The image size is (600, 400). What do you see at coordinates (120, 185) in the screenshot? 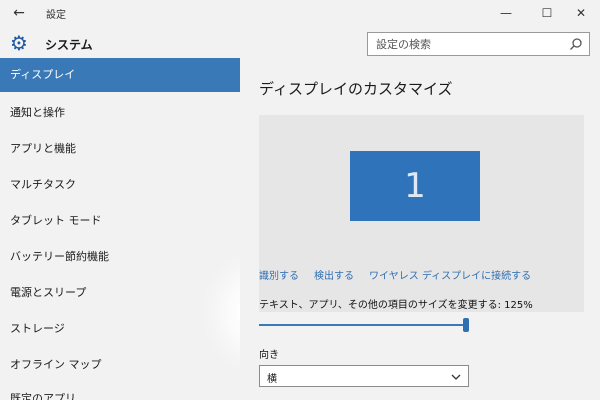
I see `sidebar-item-multitasking: マルチタスク` at bounding box center [120, 185].